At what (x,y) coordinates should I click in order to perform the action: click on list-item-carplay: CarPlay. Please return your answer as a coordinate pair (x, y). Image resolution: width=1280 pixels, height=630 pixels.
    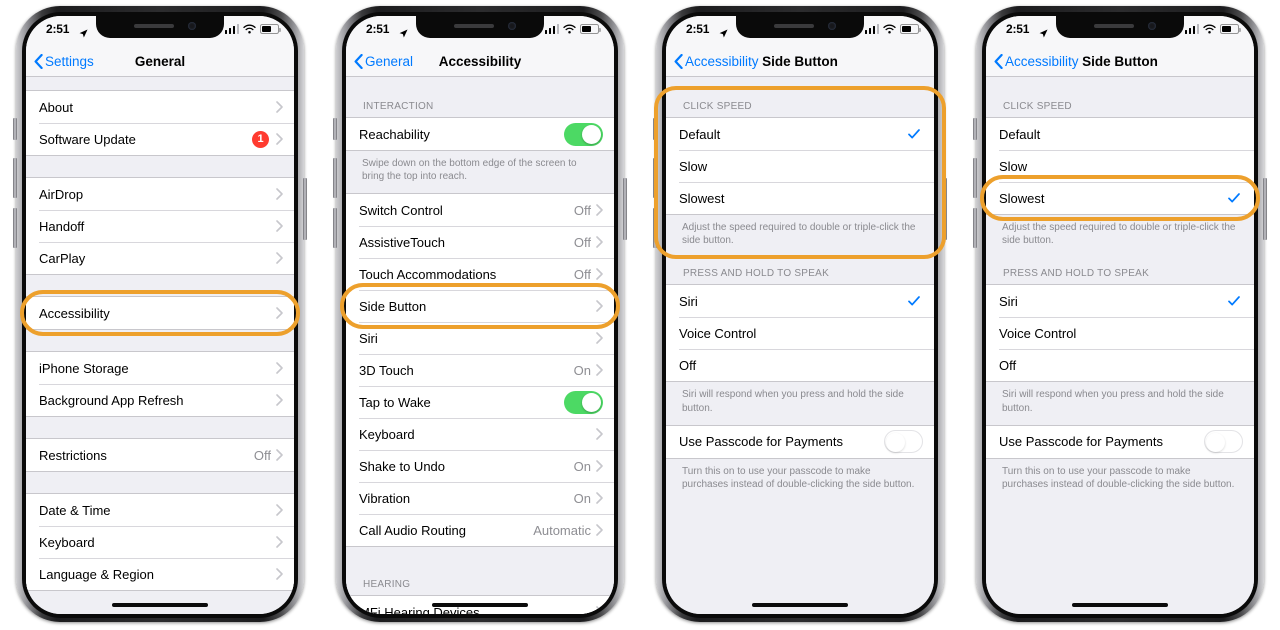
    Looking at the image, I should click on (160, 258).